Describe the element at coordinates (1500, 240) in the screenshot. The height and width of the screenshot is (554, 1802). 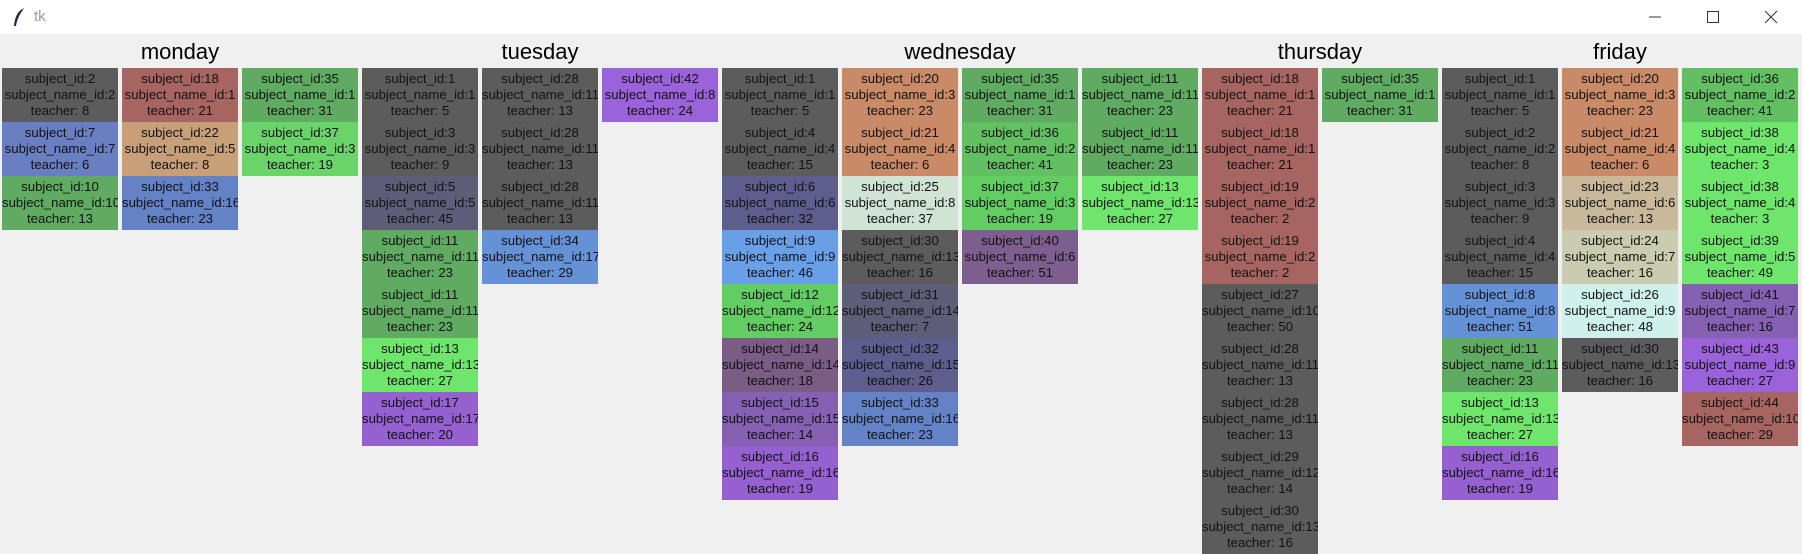
I see `subject-label: subject_id:4` at that location.